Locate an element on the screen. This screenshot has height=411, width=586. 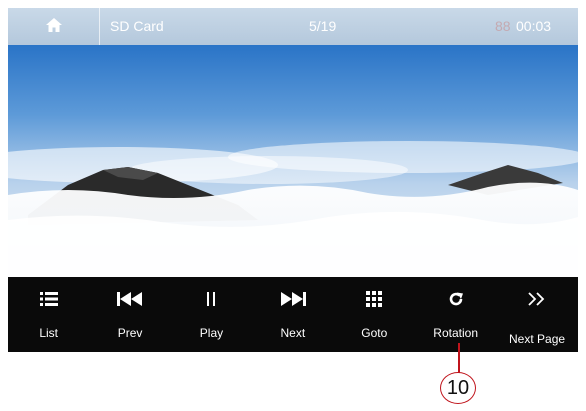
pause-icon is located at coordinates (211, 299).